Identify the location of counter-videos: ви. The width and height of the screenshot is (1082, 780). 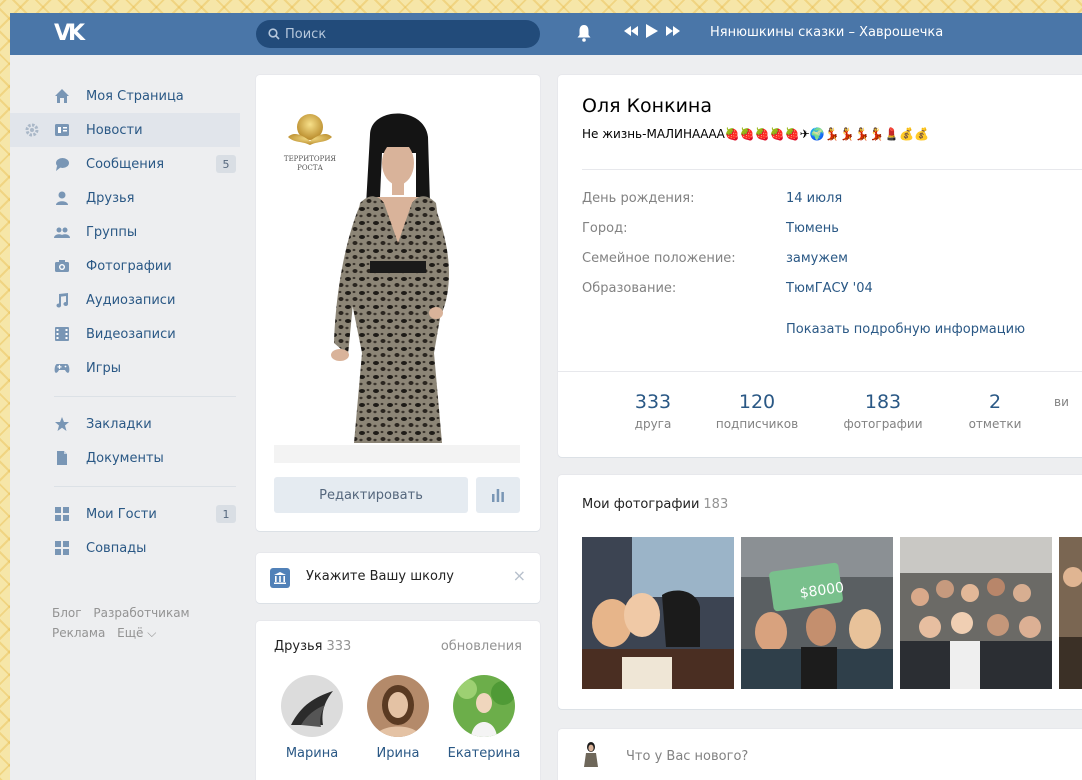
(1068, 400).